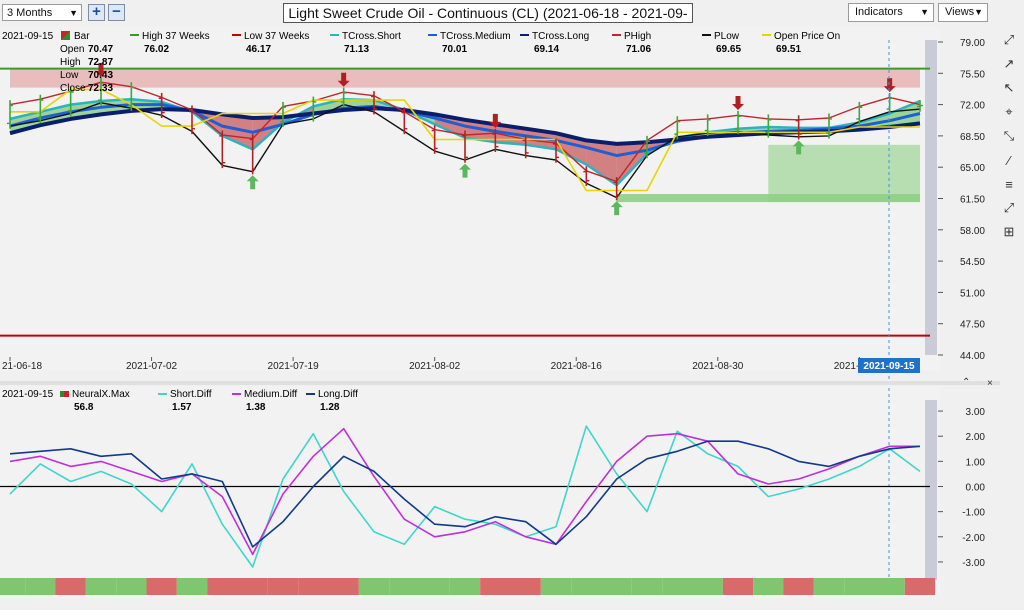 The width and height of the screenshot is (1024, 610). What do you see at coordinates (82, 36) in the screenshot?
I see `legend-bar-label: Bar` at bounding box center [82, 36].